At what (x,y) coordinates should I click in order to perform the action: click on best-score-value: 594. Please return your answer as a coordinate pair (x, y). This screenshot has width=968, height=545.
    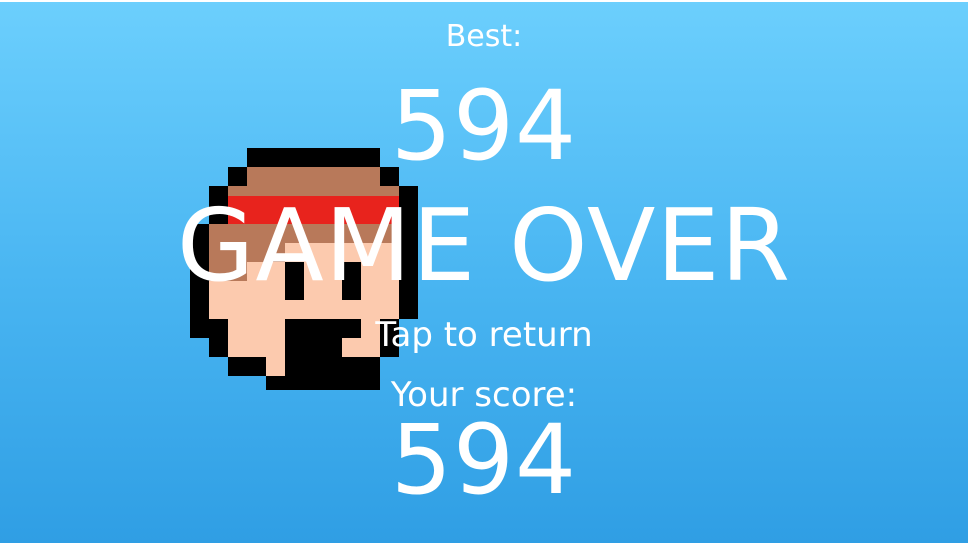
    Looking at the image, I should click on (484, 126).